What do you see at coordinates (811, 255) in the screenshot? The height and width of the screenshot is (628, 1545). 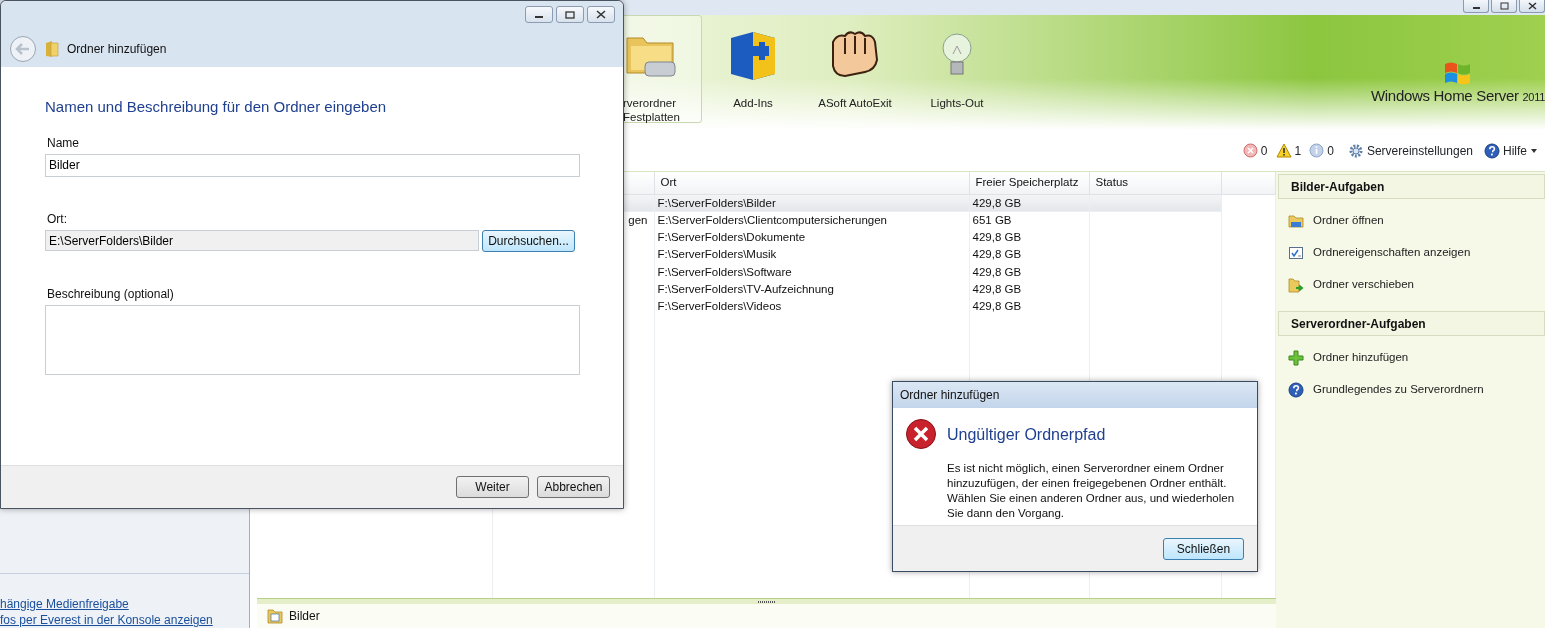 I see `table-cell: F:\ServerFolders\Musik` at bounding box center [811, 255].